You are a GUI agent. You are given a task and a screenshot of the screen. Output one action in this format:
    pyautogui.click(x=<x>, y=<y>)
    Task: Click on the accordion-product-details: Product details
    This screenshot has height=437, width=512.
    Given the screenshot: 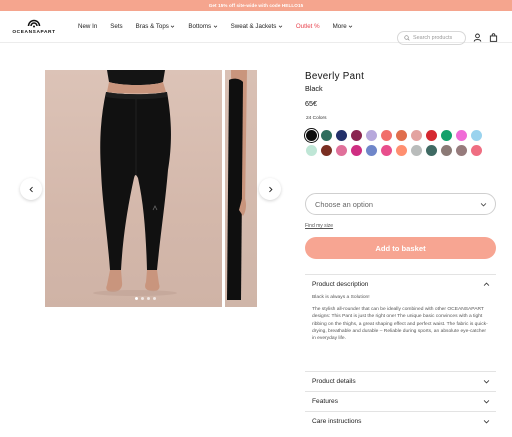 What is the action you would take?
    pyautogui.click(x=400, y=381)
    